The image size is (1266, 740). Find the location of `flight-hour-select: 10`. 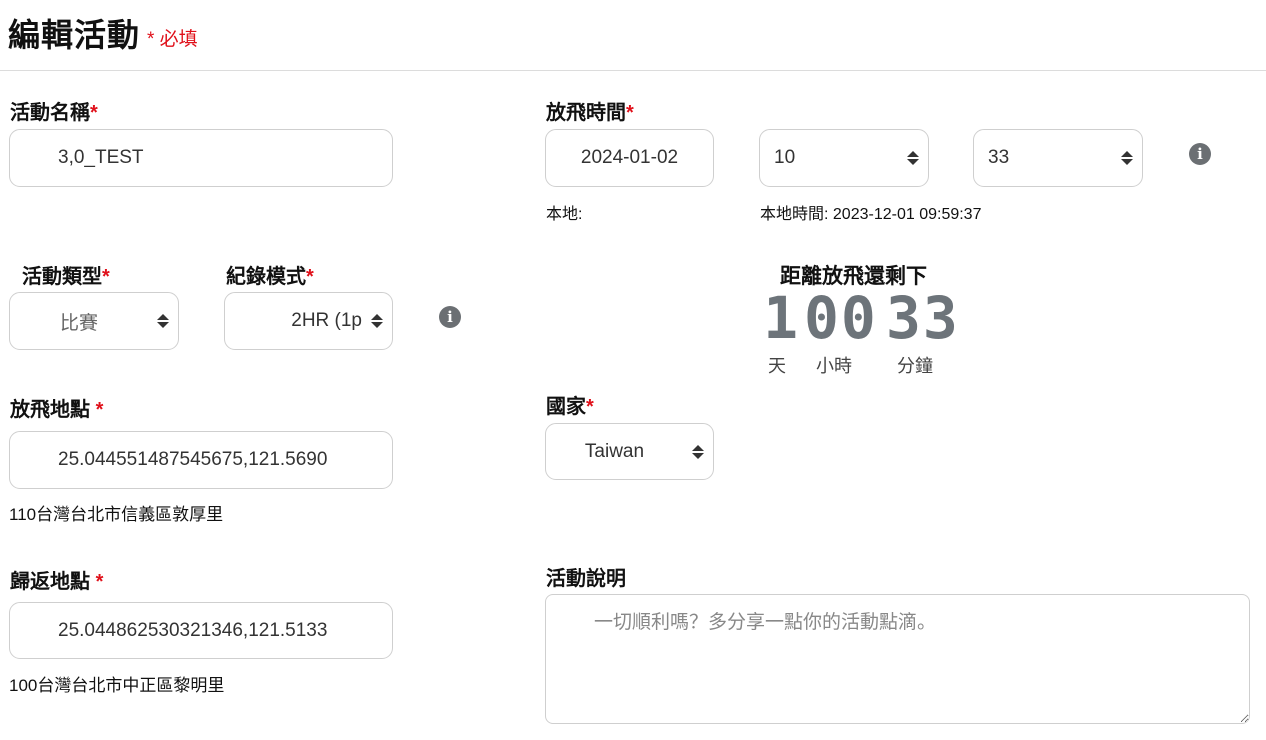

flight-hour-select: 10 is located at coordinates (844, 158).